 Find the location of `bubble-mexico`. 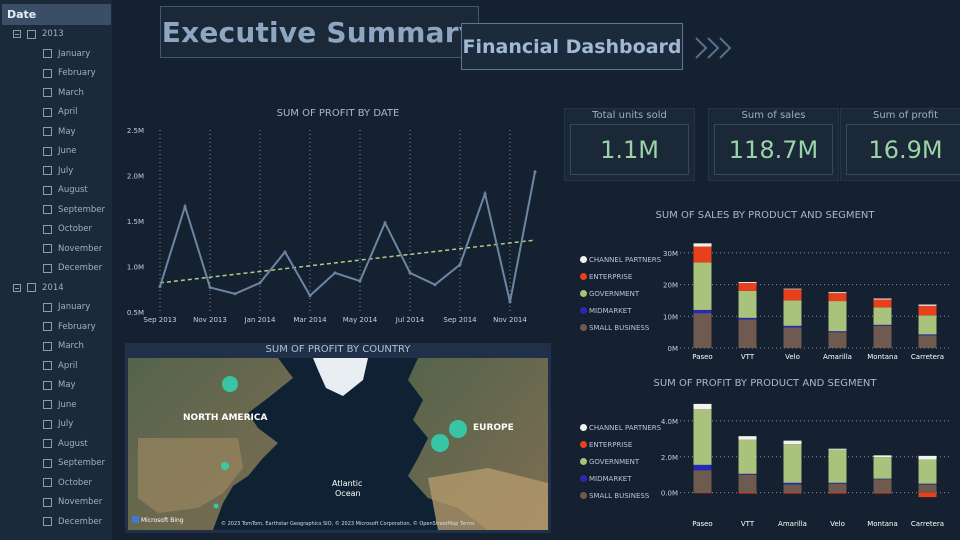

bubble-mexico is located at coordinates (216, 506).